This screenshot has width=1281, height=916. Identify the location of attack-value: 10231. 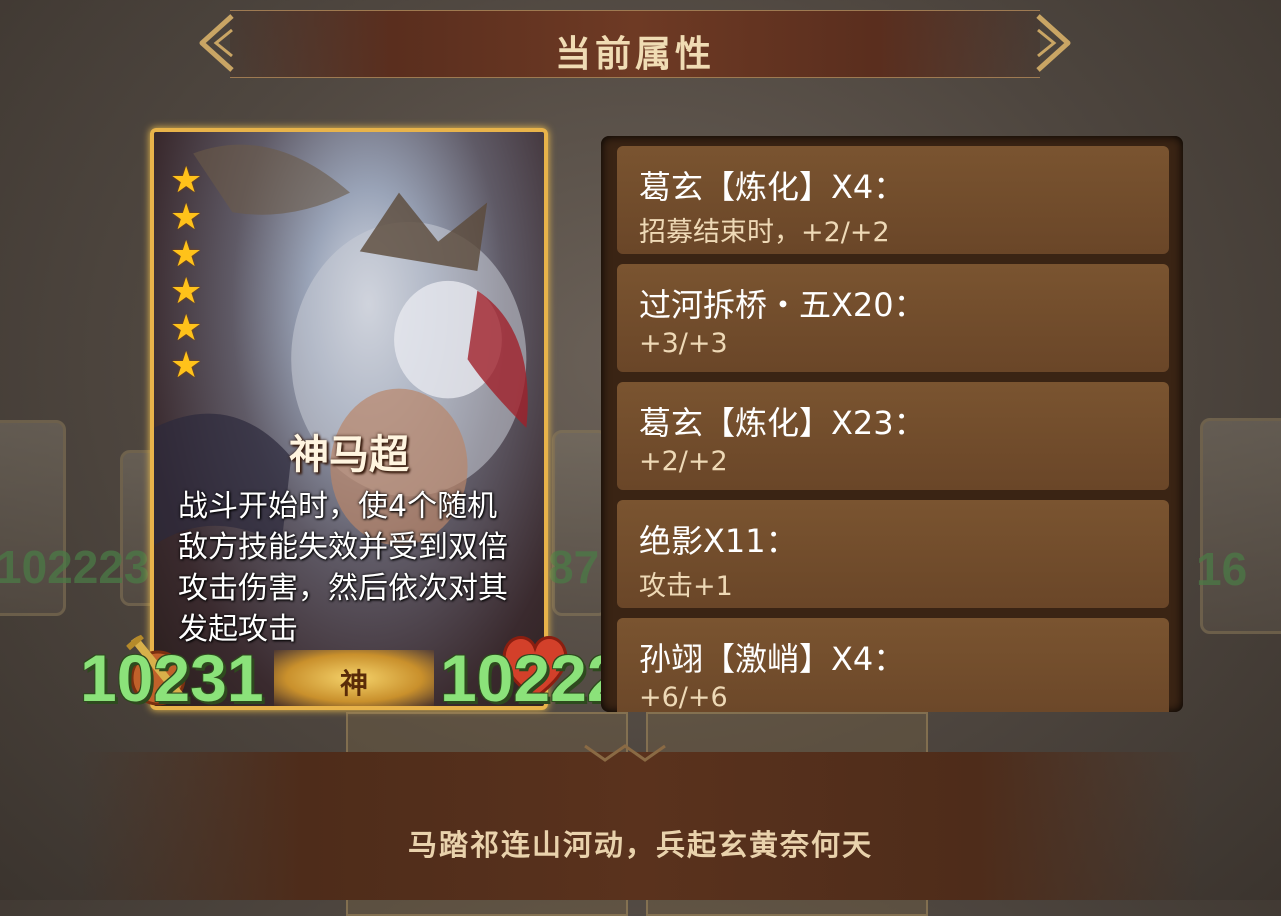
(172, 678).